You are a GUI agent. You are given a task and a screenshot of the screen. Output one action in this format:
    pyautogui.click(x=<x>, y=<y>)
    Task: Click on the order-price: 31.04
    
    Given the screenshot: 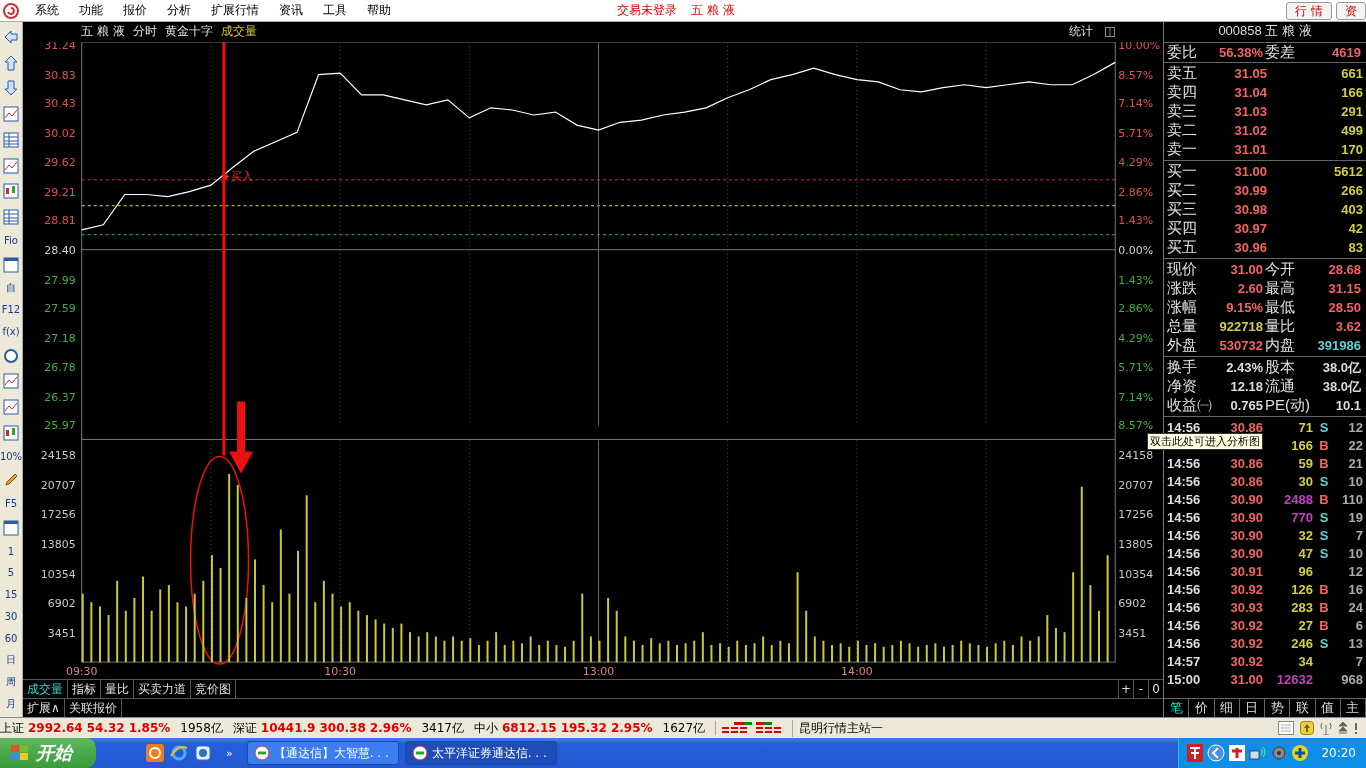 What is the action you would take?
    pyautogui.click(x=1250, y=92)
    